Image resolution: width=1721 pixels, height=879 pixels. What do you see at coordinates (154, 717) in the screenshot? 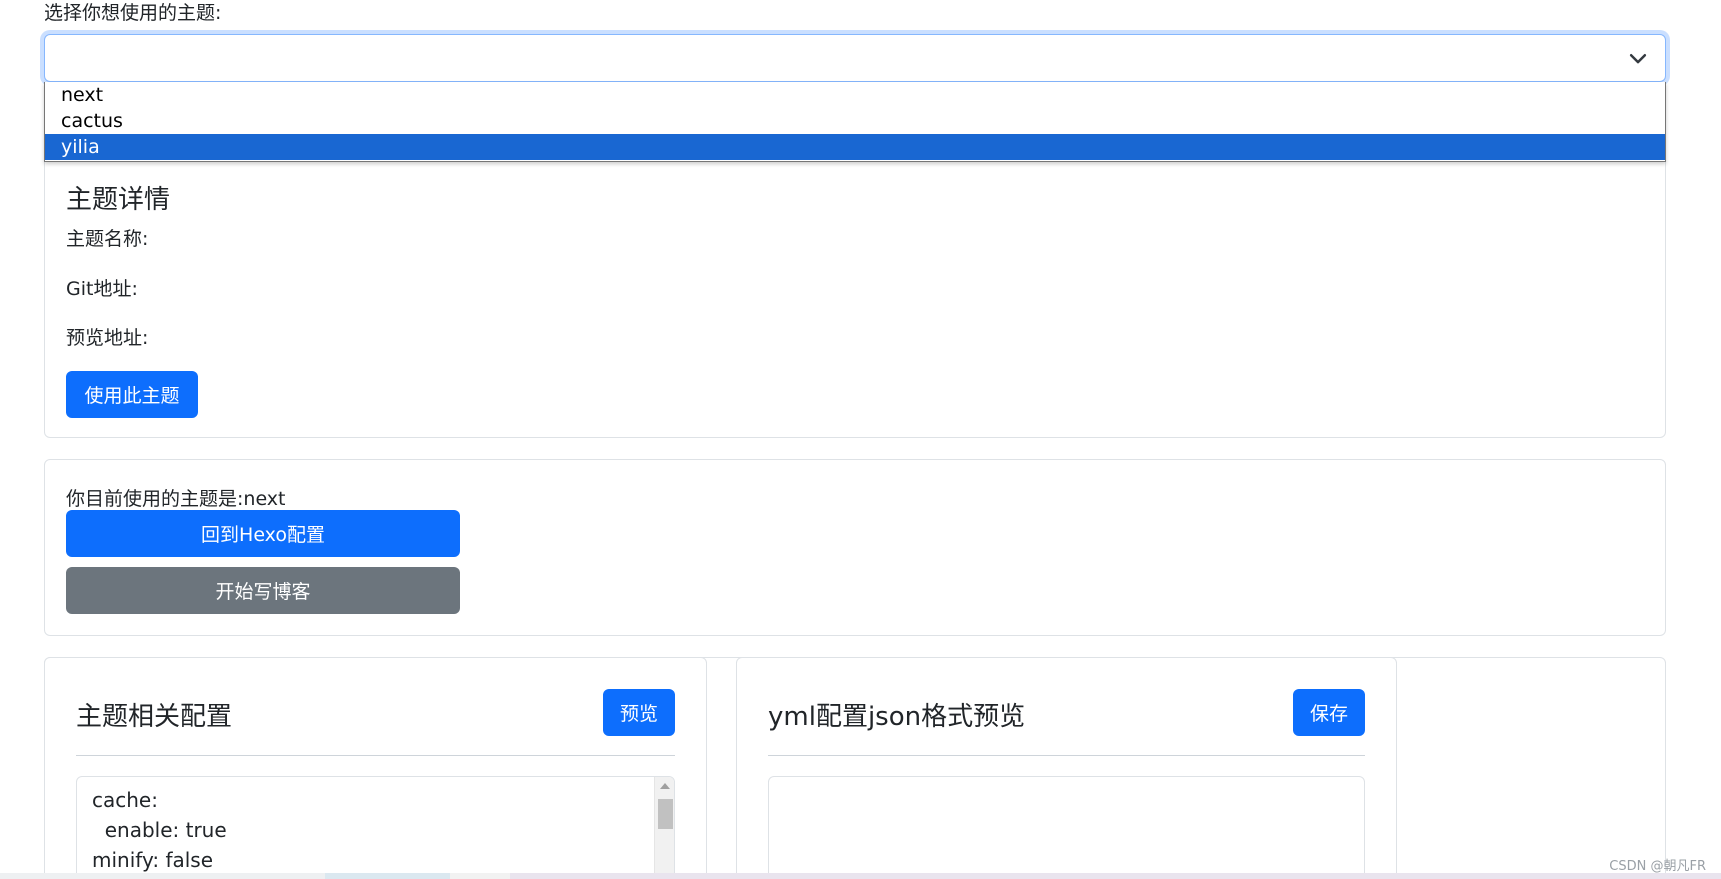
I see `theme-config-title: 主题相关配置` at bounding box center [154, 717].